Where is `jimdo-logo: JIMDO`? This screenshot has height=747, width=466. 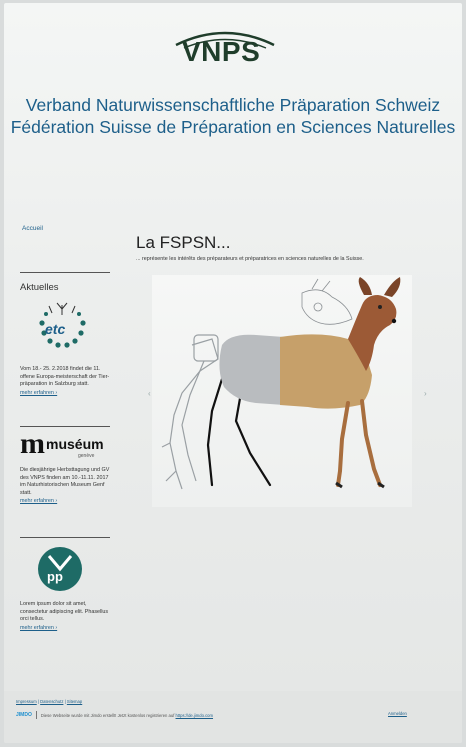
jimdo-logo: JIMDO is located at coordinates (24, 715).